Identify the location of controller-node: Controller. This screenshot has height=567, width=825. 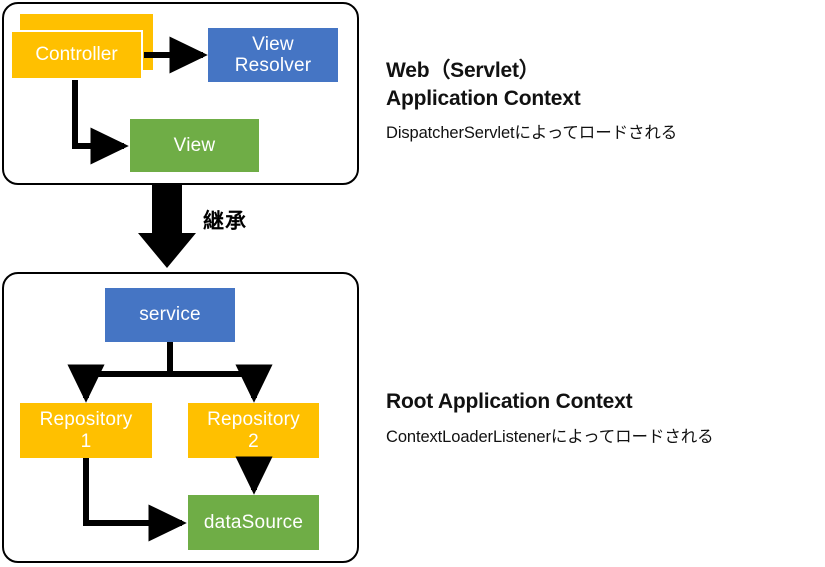
(81, 47).